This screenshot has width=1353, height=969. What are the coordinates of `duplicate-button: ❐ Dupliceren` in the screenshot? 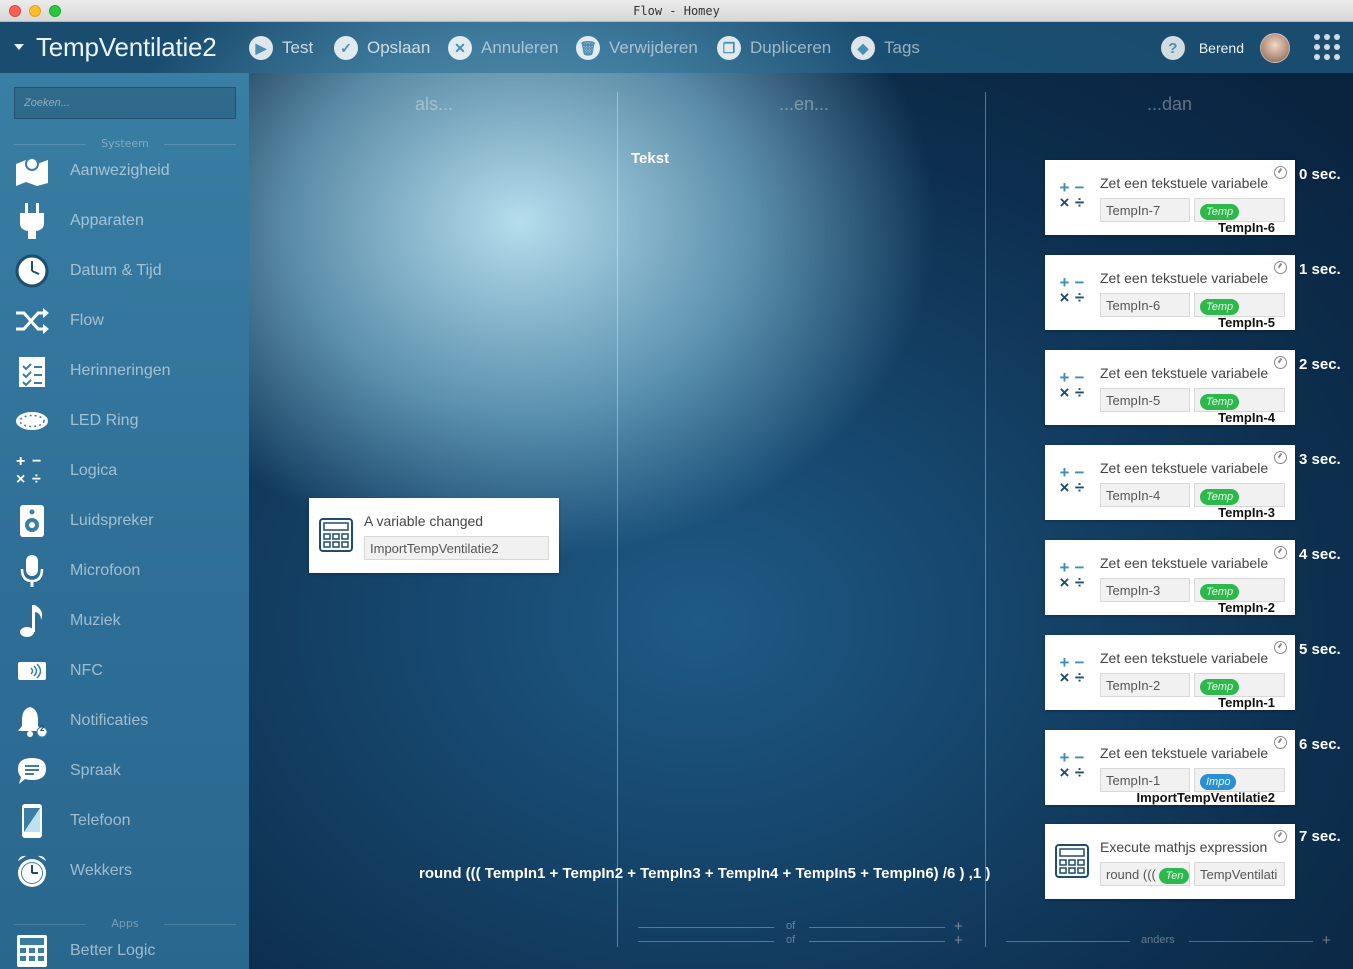 It's located at (774, 48).